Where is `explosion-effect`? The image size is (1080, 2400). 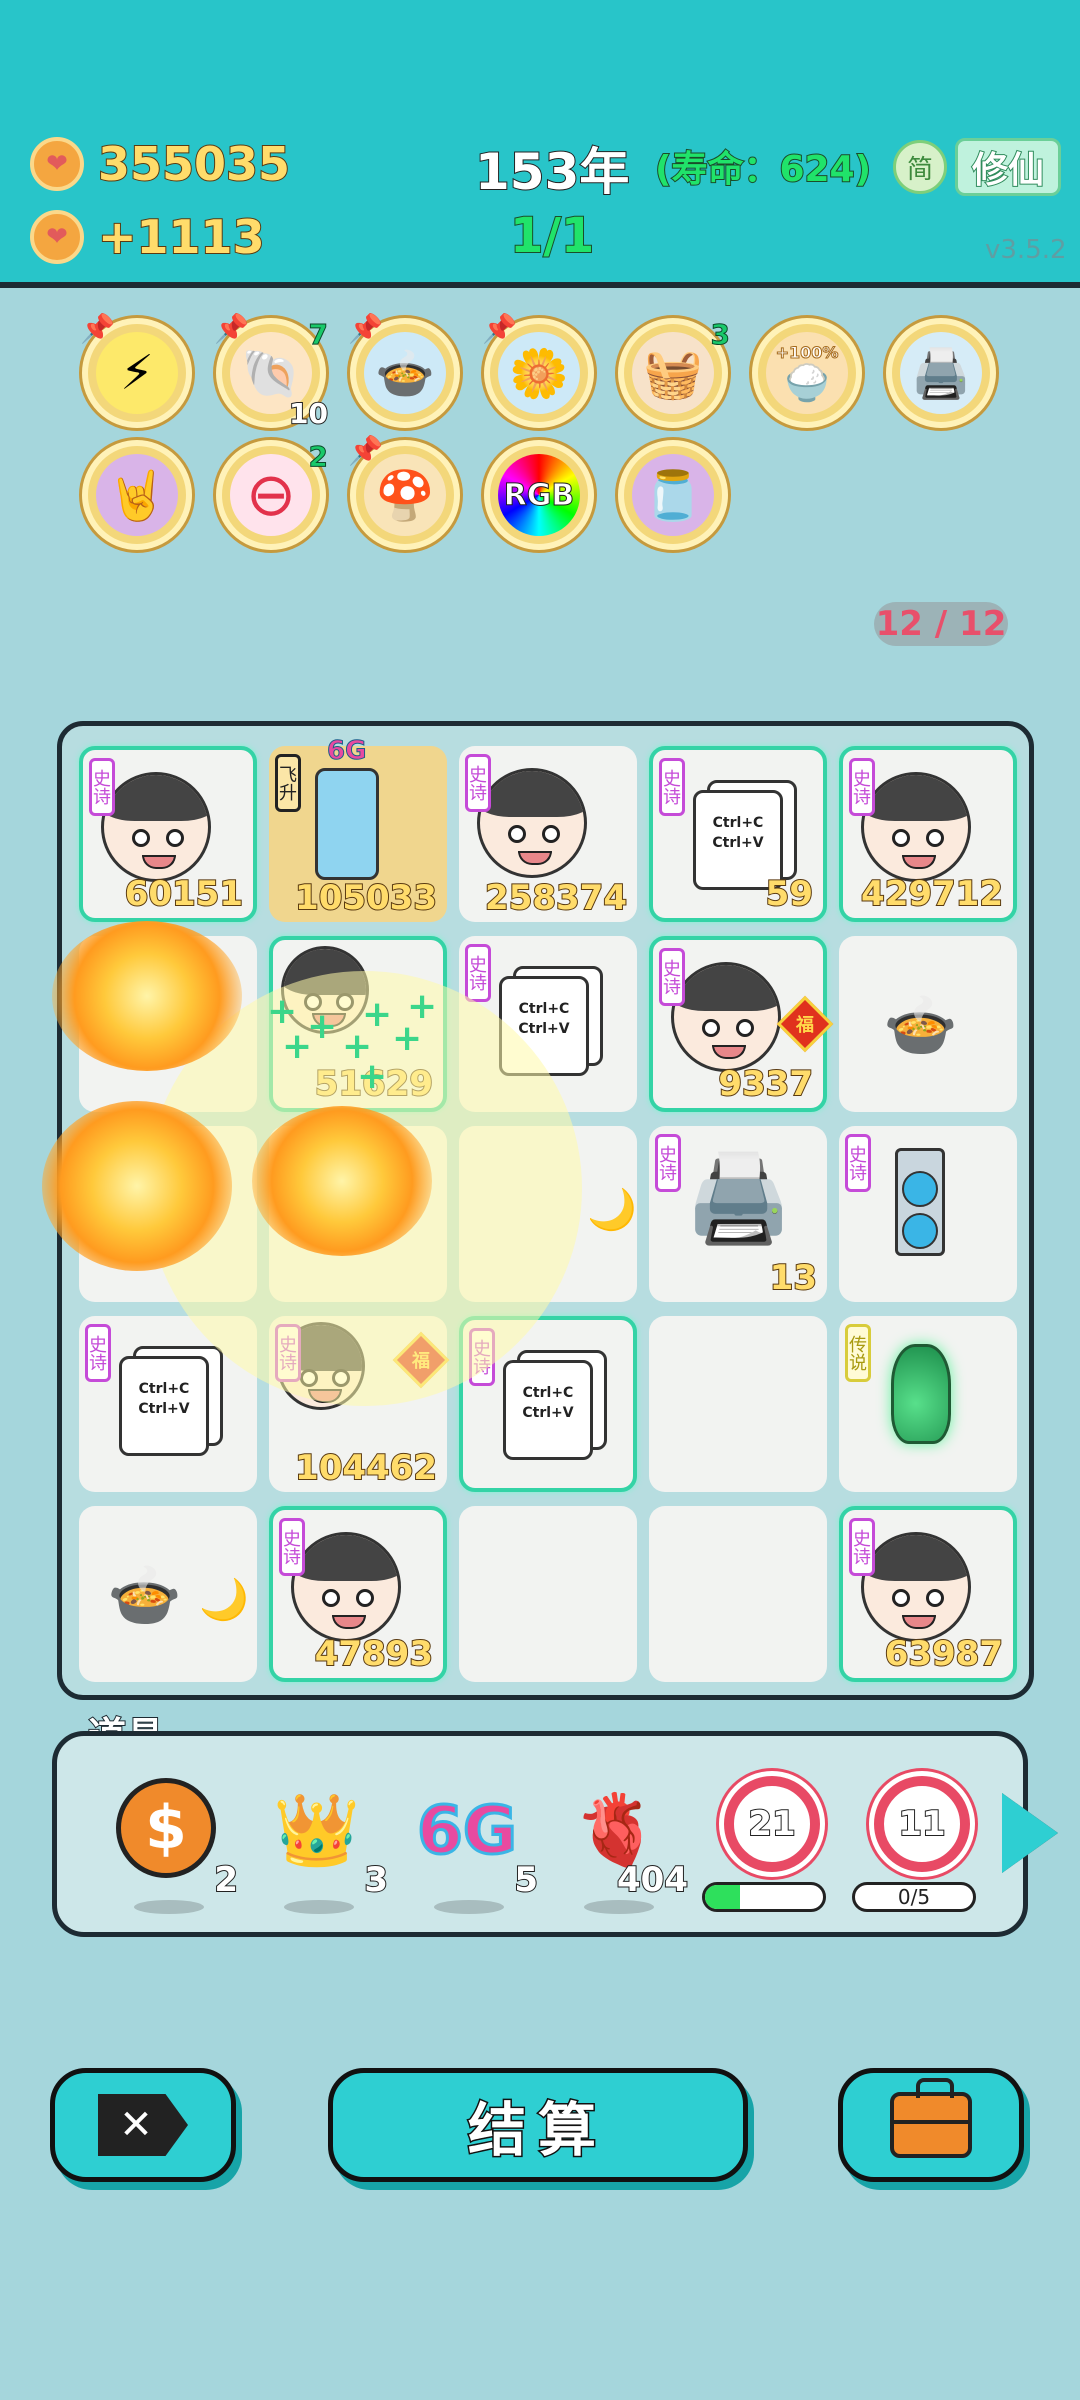
explosion-effect is located at coordinates (342, 1181).